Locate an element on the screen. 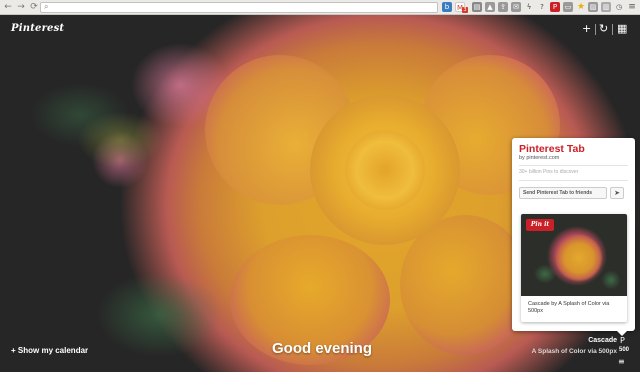 Image resolution: width=640 pixels, height=372 pixels. send-to-friends-button: Send Pinterest Tab to friends is located at coordinates (563, 193).